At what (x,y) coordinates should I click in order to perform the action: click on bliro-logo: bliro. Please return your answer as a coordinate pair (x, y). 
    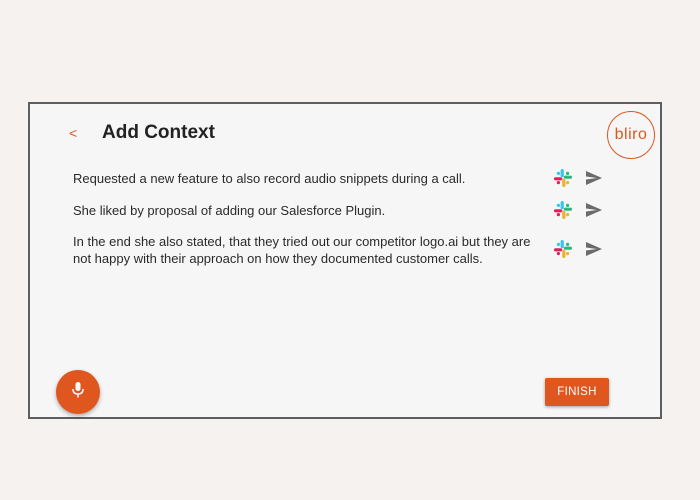
    Looking at the image, I should click on (631, 135).